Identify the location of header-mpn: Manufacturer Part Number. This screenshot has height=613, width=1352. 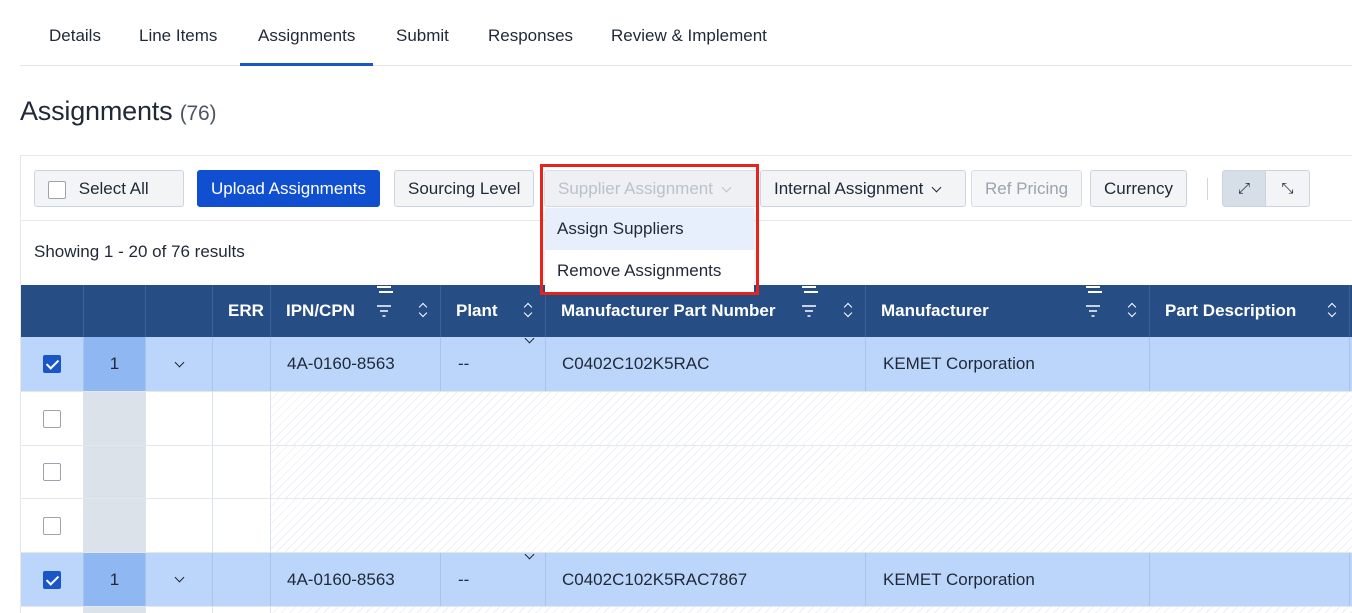
(706, 311).